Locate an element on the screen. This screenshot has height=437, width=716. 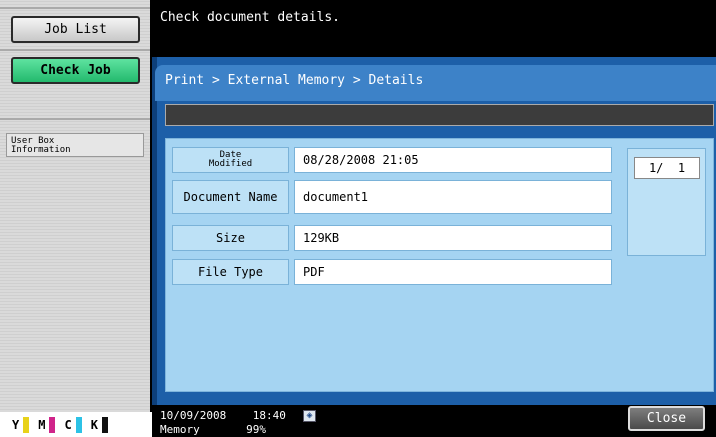
close-button: Close is located at coordinates (666, 418).